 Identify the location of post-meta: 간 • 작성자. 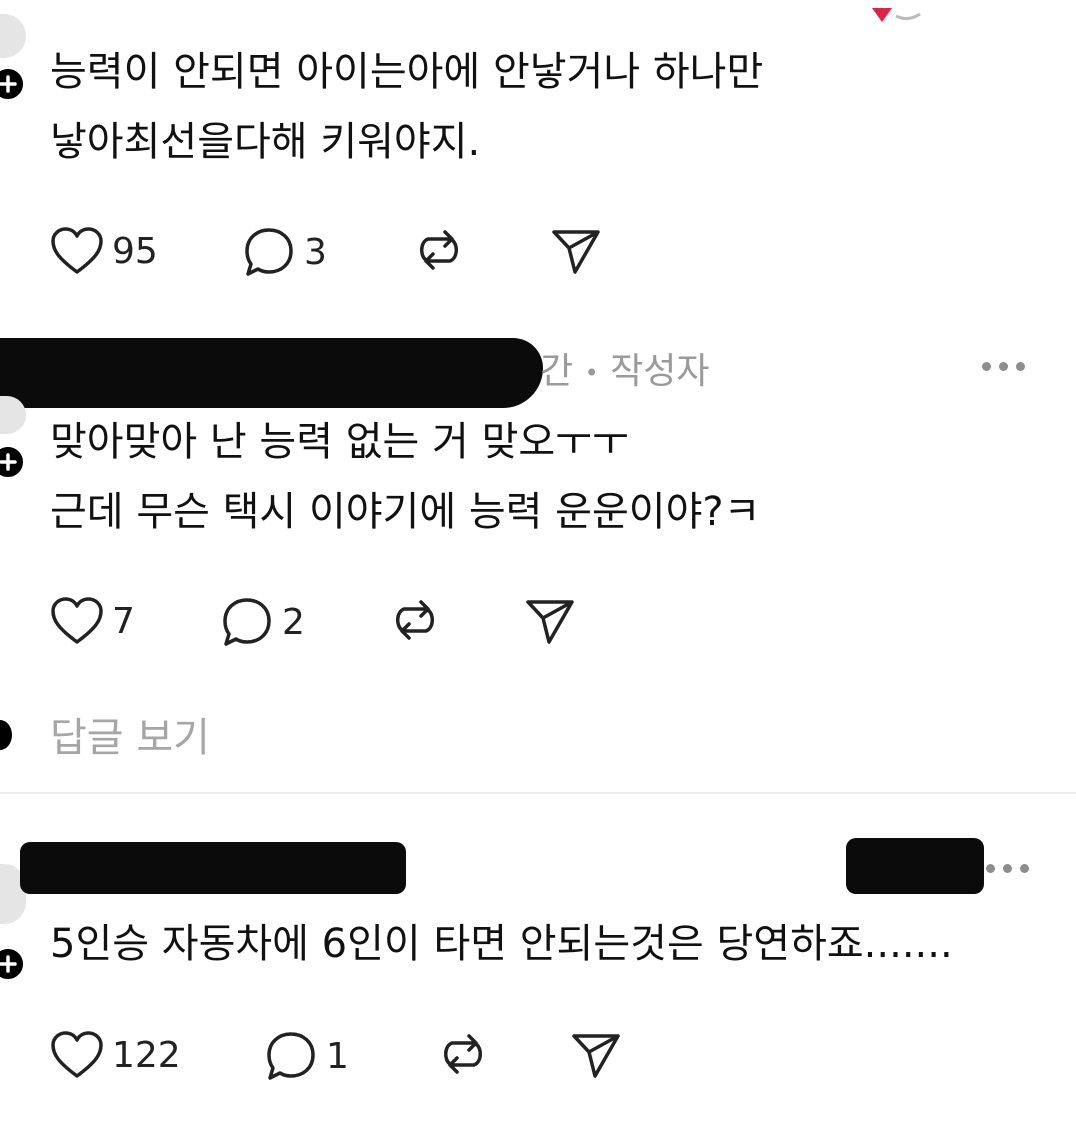
(625, 368).